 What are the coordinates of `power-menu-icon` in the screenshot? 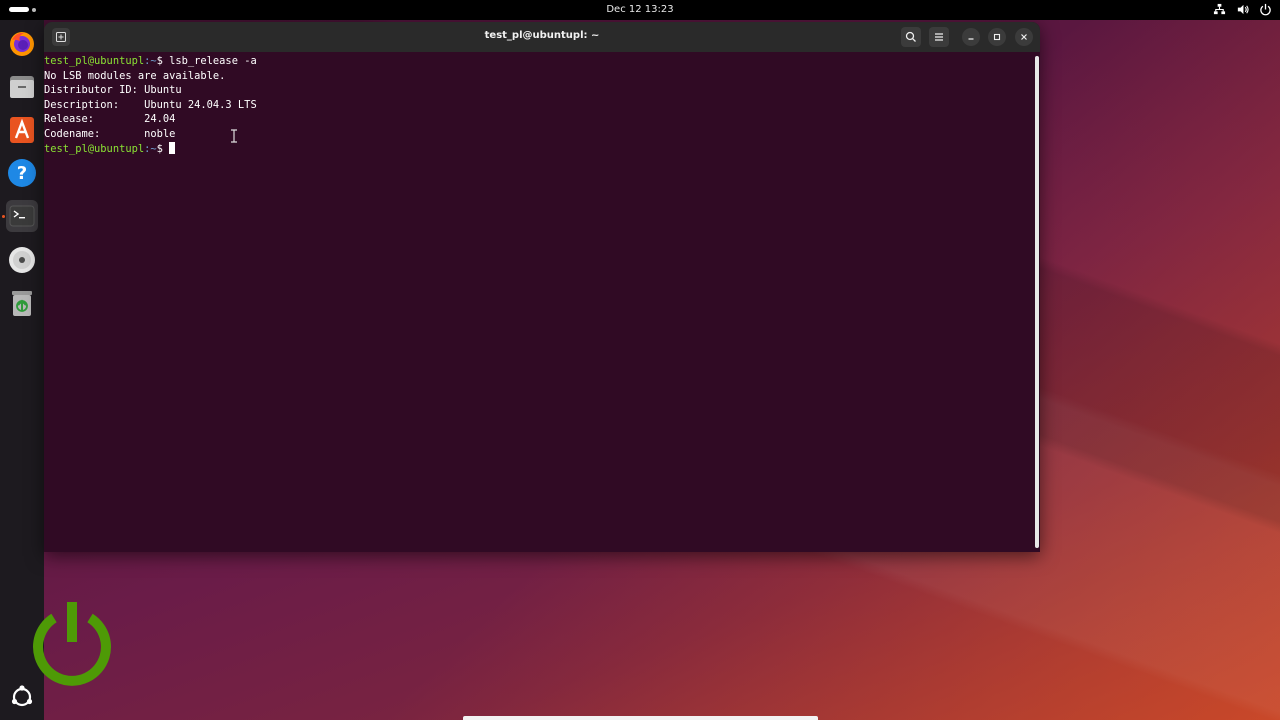 It's located at (1265, 9).